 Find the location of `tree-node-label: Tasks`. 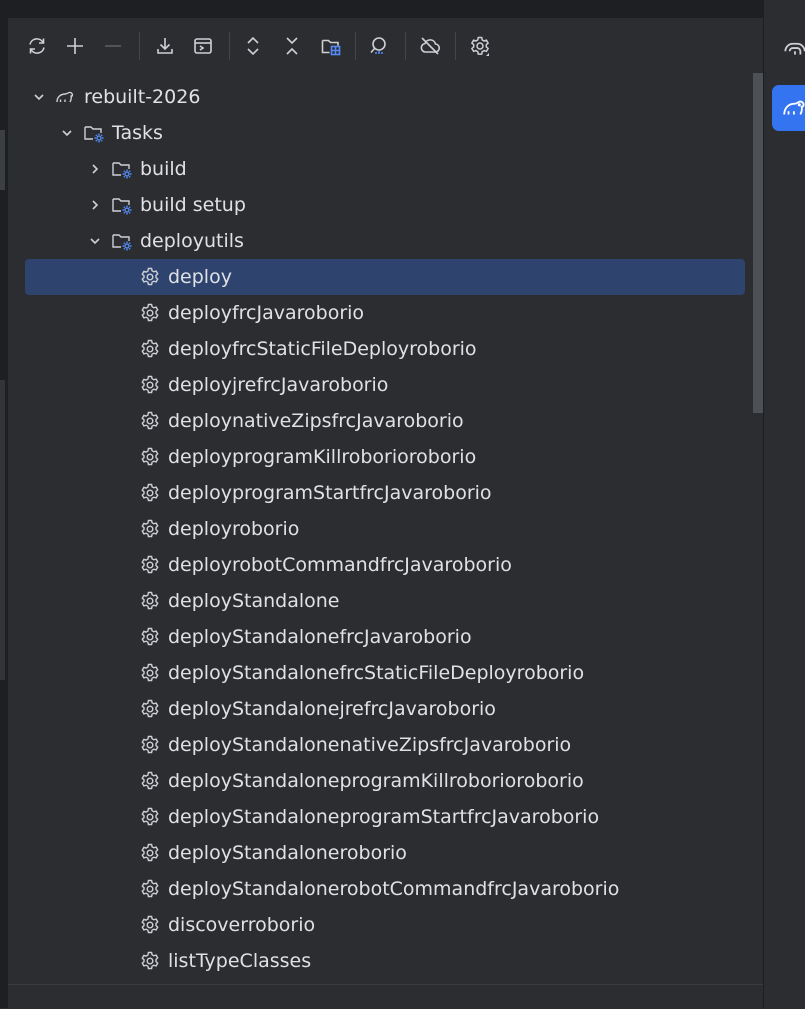

tree-node-label: Tasks is located at coordinates (137, 133).